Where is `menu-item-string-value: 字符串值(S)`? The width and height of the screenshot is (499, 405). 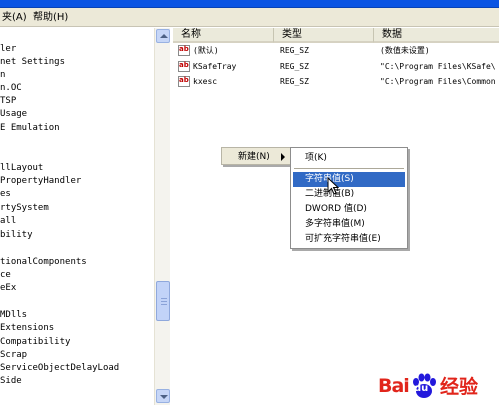 menu-item-string-value: 字符串值(S) is located at coordinates (349, 179).